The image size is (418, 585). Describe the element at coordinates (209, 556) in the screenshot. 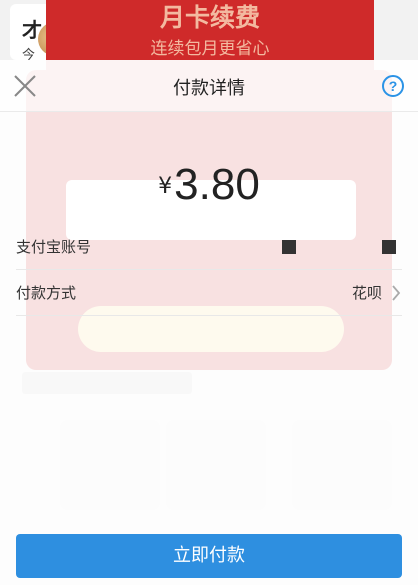

I see `pay-now-button: 立即付款` at that location.